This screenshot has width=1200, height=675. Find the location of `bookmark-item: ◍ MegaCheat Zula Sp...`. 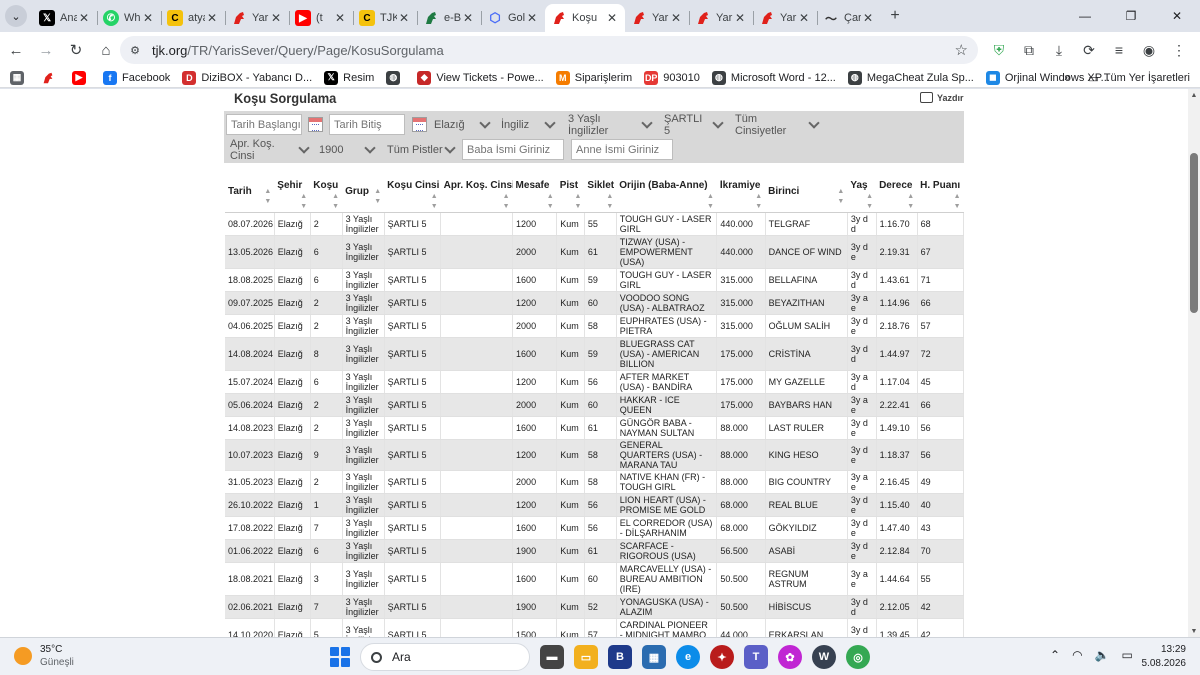

bookmark-item: ◍ MegaCheat Zula Sp... is located at coordinates (910, 77).